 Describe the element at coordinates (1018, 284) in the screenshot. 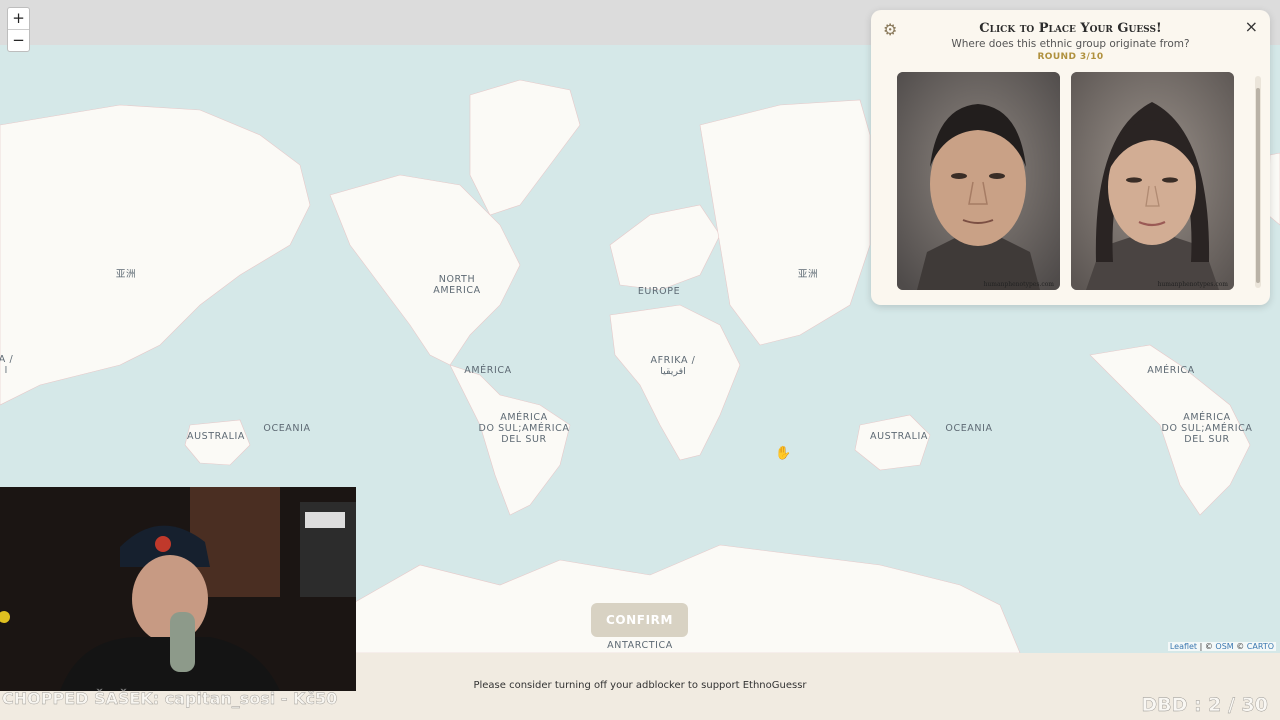

I see `photo-credit-male: humanphenotypes.com` at that location.